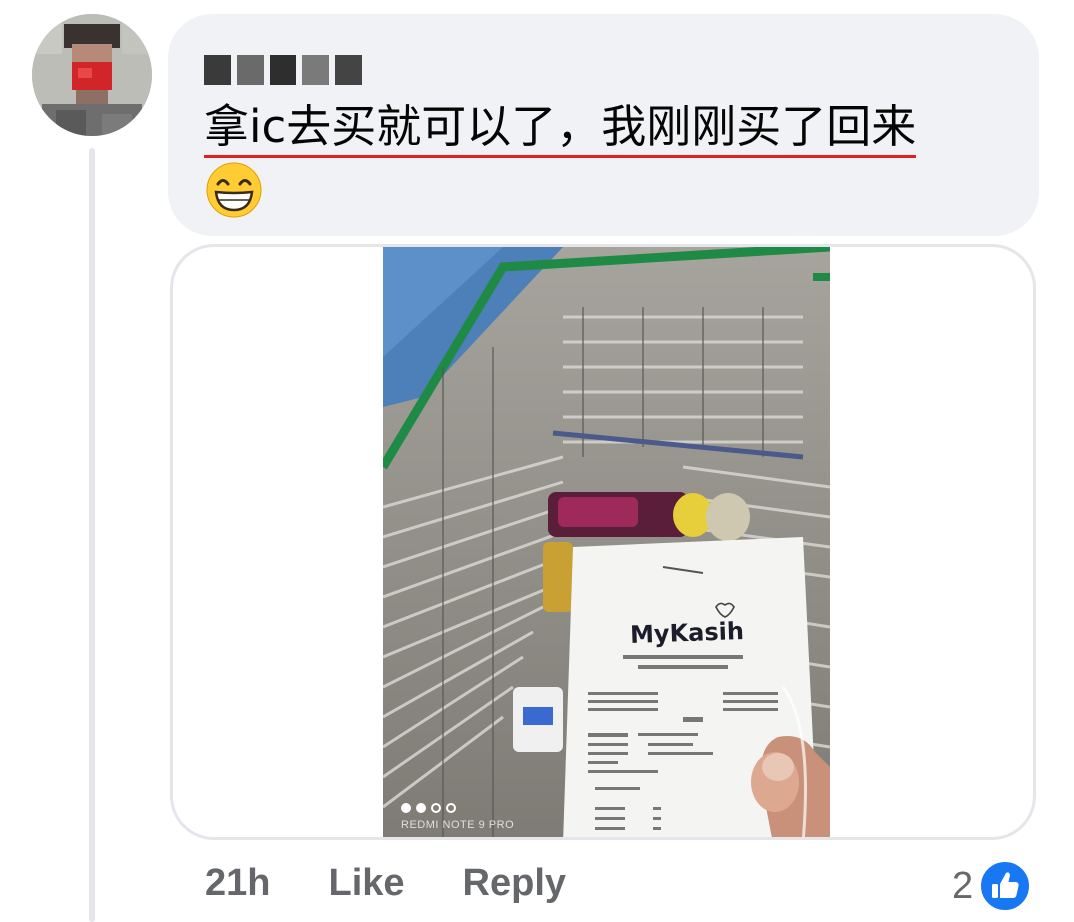  Describe the element at coordinates (414, 883) in the screenshot. I see `comment-actions: 21h Like Reply` at that location.